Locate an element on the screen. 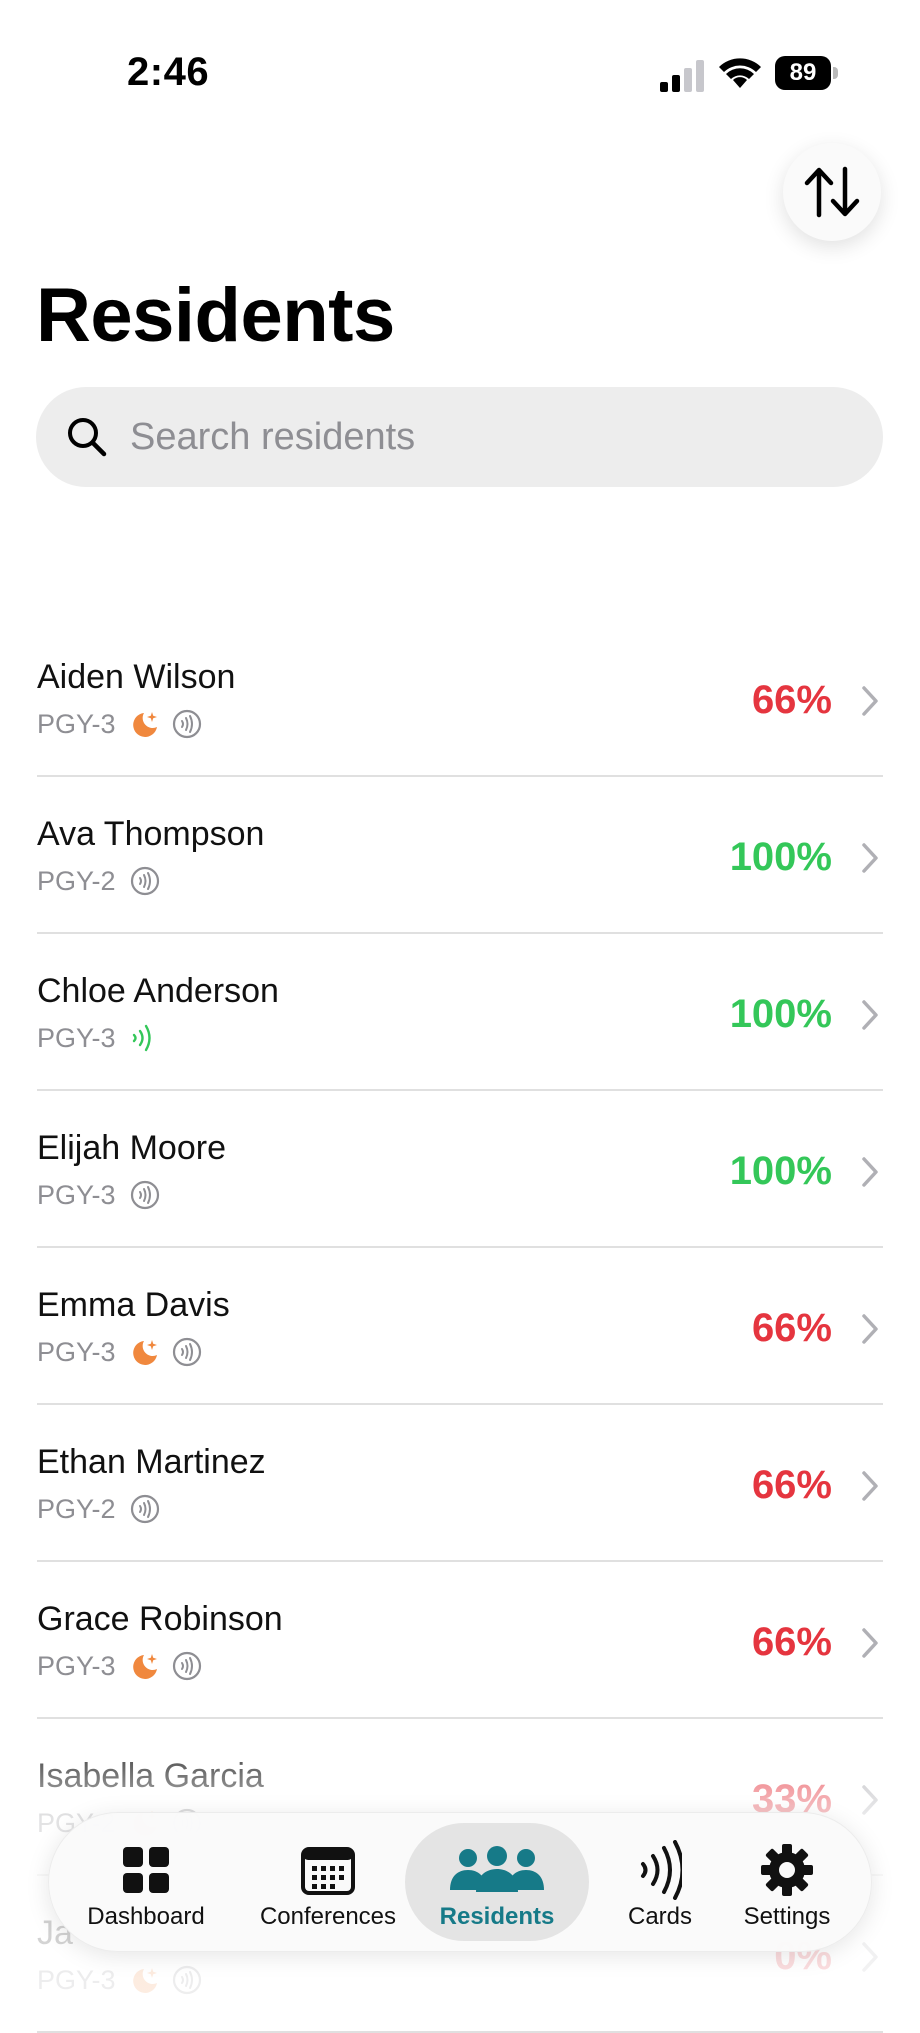  sort-button is located at coordinates (832, 192).